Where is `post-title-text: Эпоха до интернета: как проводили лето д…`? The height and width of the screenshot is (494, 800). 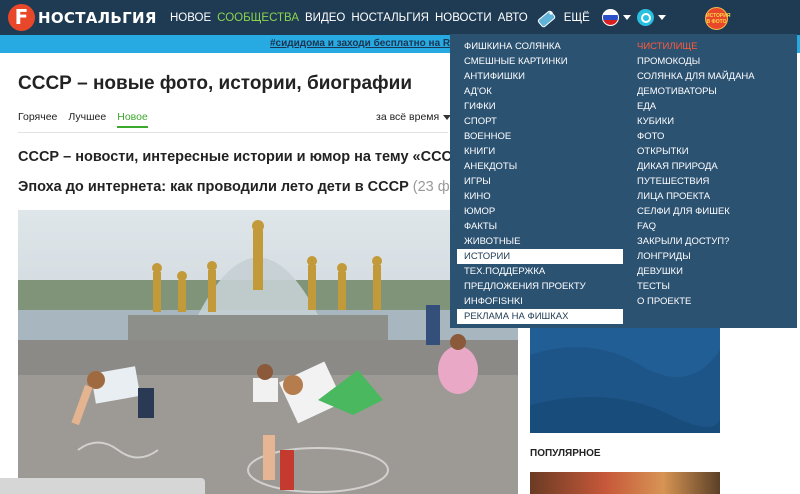
post-title-text: Эпоха до интернета: как проводили лето д… is located at coordinates (213, 187).